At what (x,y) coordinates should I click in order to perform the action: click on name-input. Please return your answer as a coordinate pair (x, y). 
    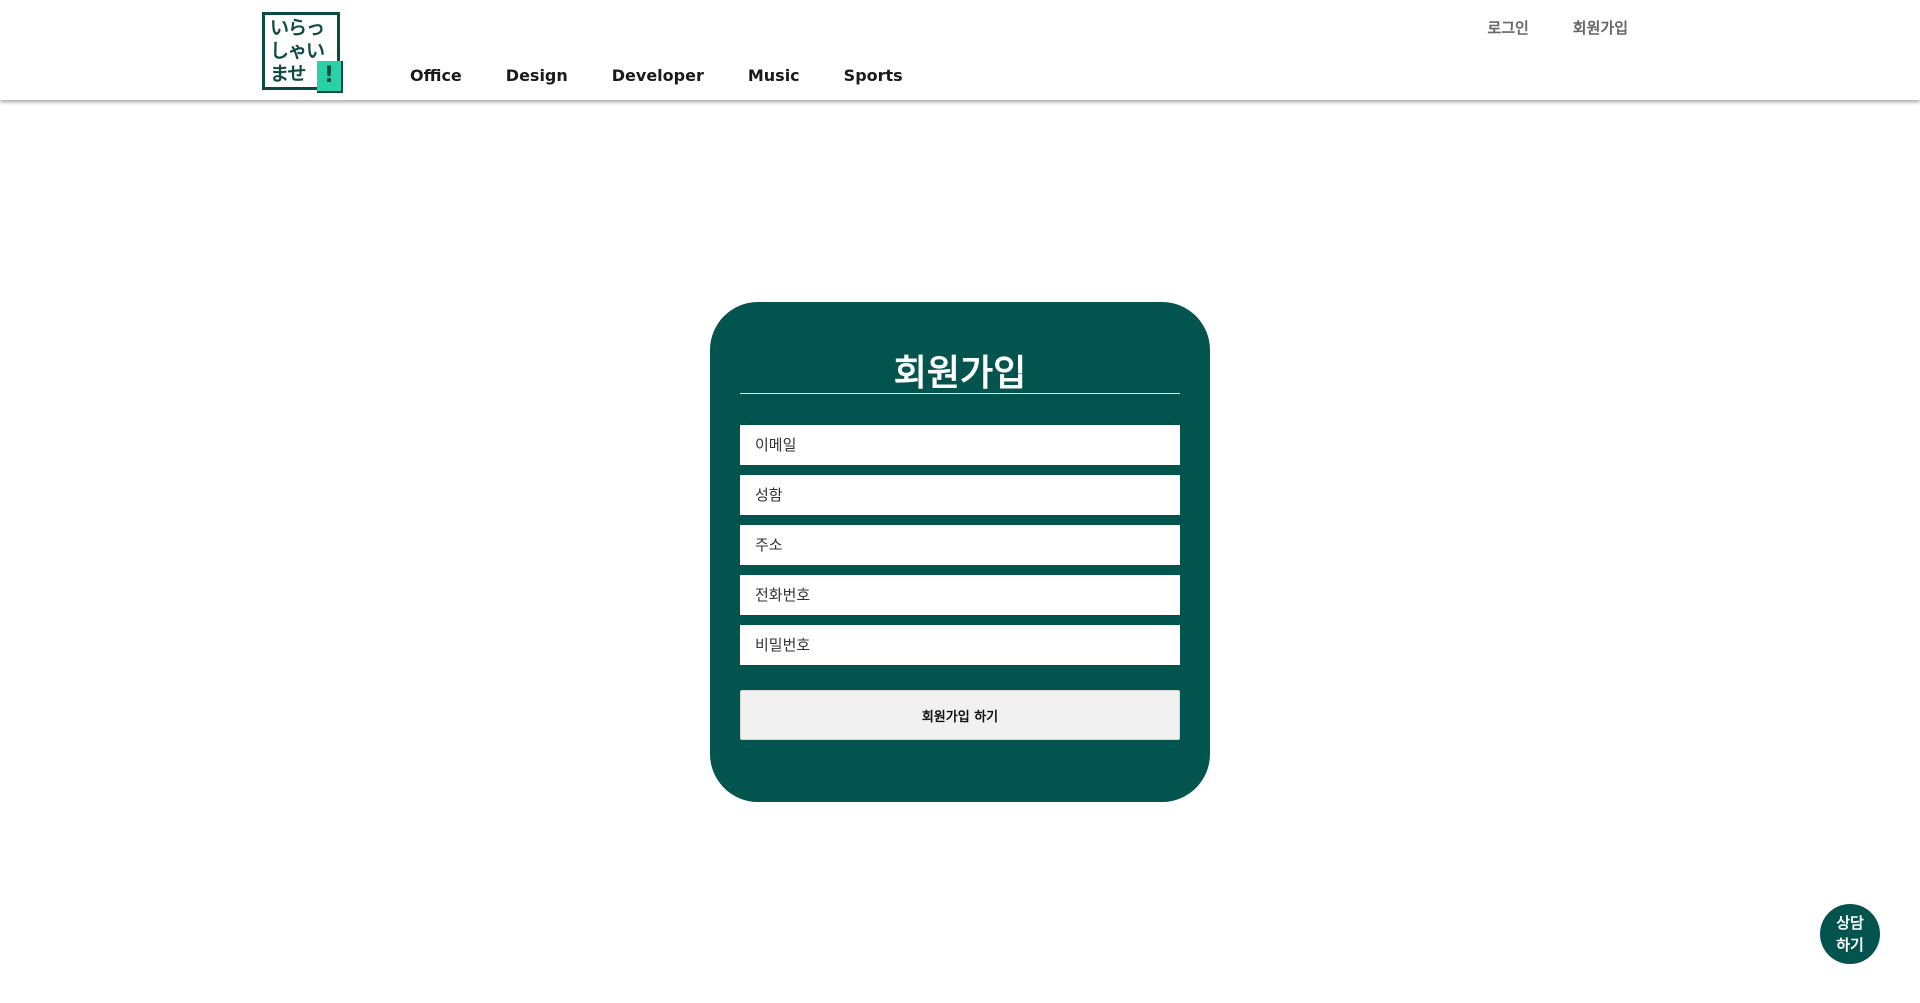
    Looking at the image, I should click on (960, 495).